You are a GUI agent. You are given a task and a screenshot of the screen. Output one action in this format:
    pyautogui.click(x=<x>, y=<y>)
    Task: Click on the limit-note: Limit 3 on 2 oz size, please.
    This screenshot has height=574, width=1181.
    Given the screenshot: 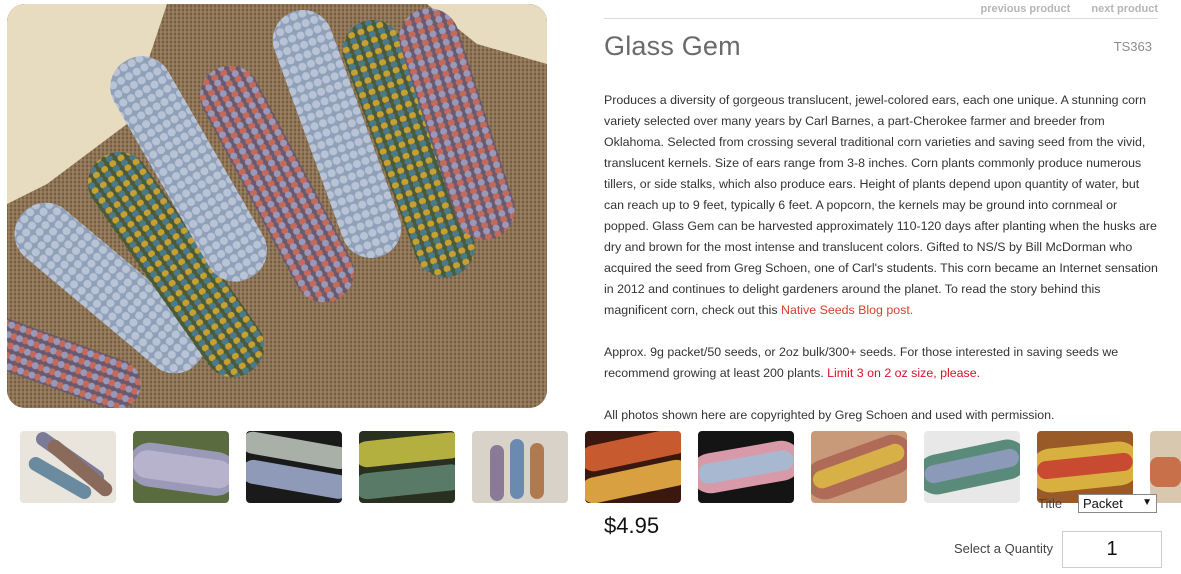 What is the action you would take?
    pyautogui.click(x=904, y=373)
    